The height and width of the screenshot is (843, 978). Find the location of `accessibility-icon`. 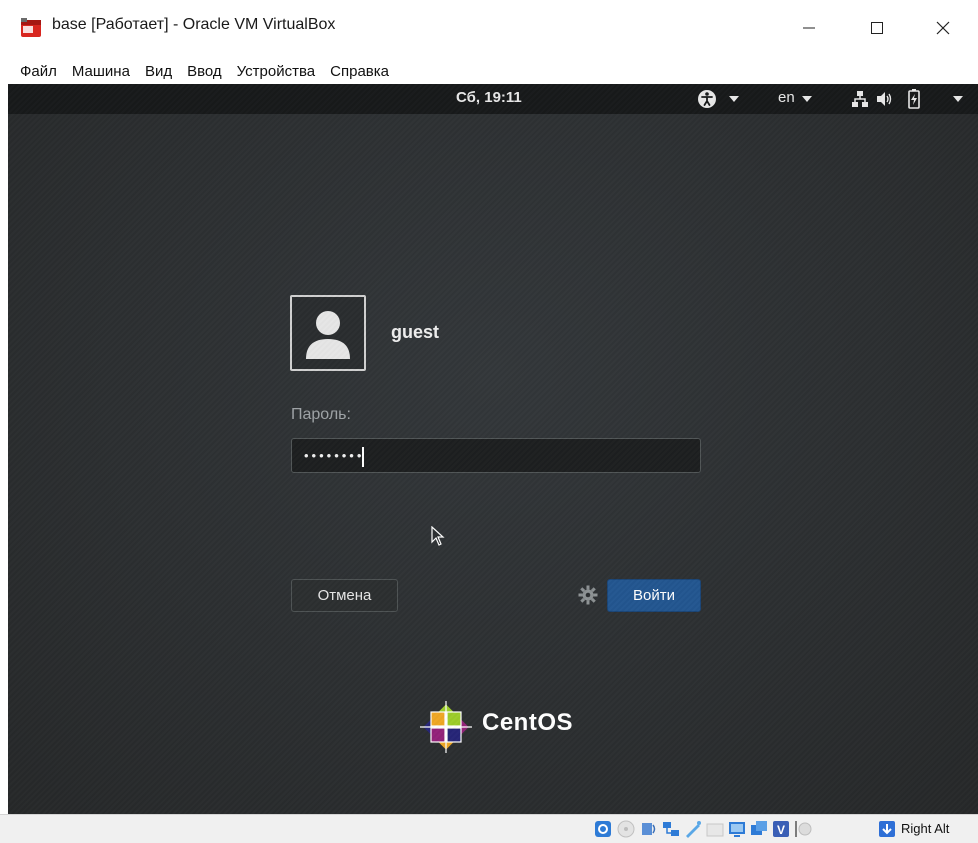

accessibility-icon is located at coordinates (707, 99).